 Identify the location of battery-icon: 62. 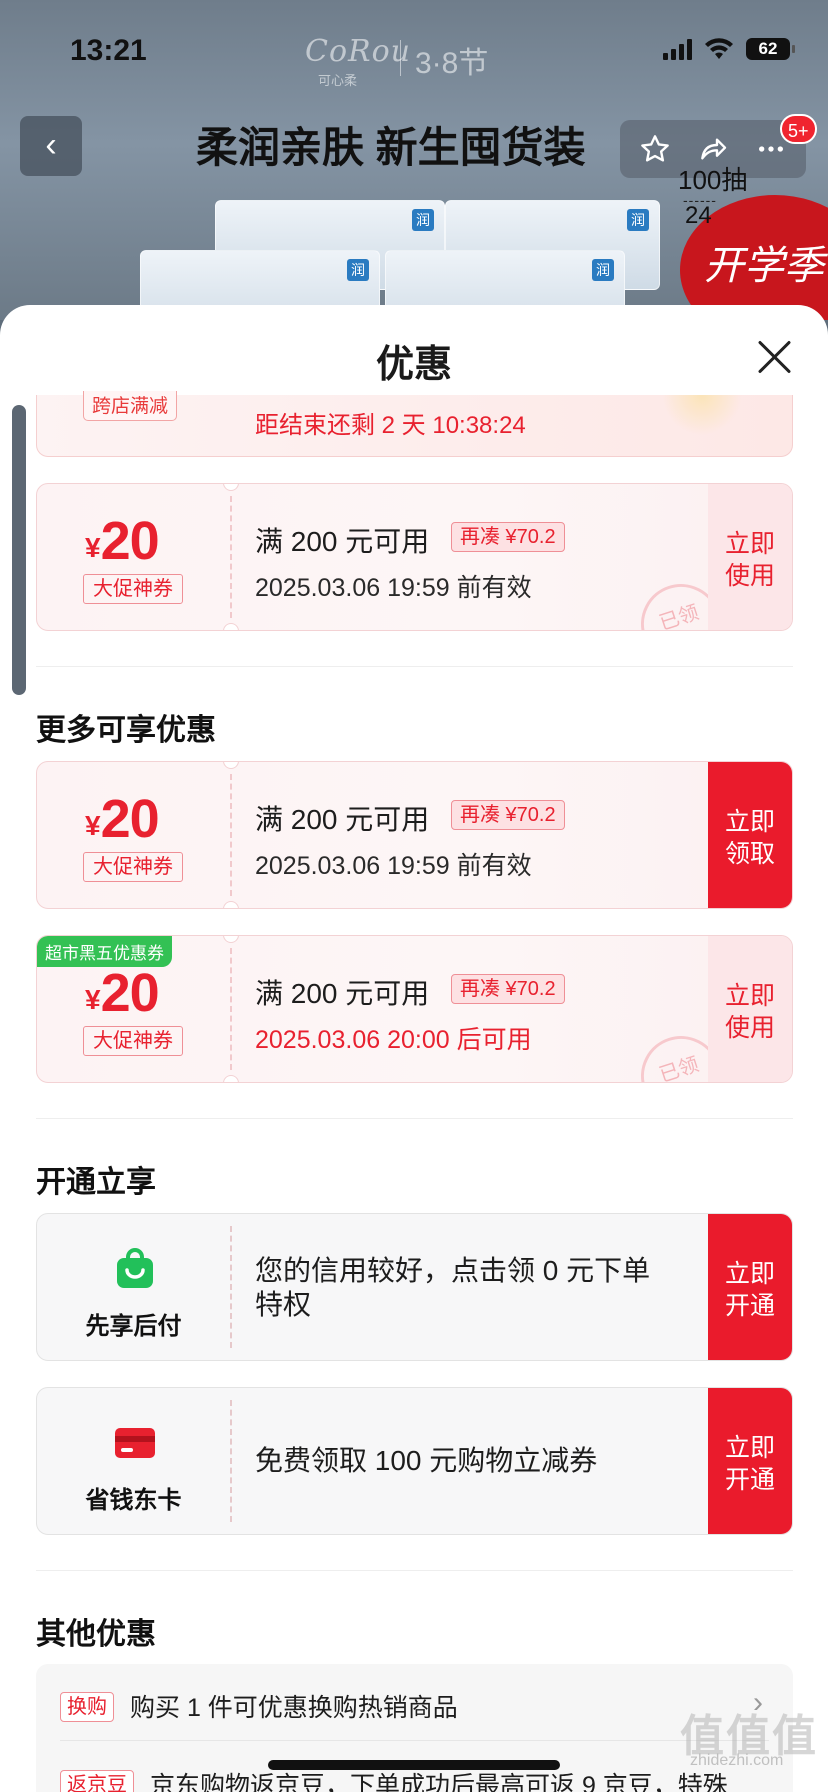
(770, 49).